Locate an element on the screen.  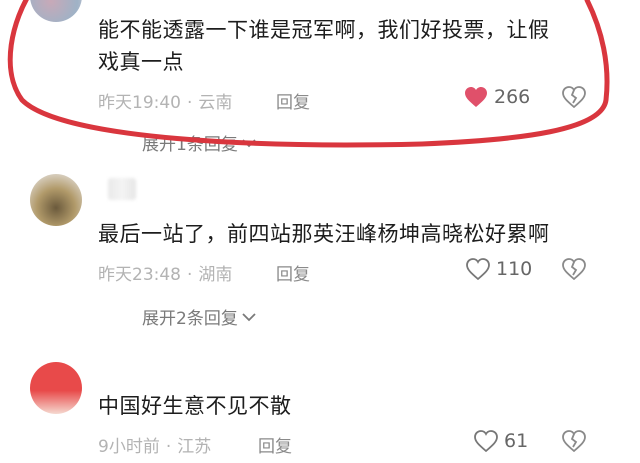
username is located at coordinates (122, 189).